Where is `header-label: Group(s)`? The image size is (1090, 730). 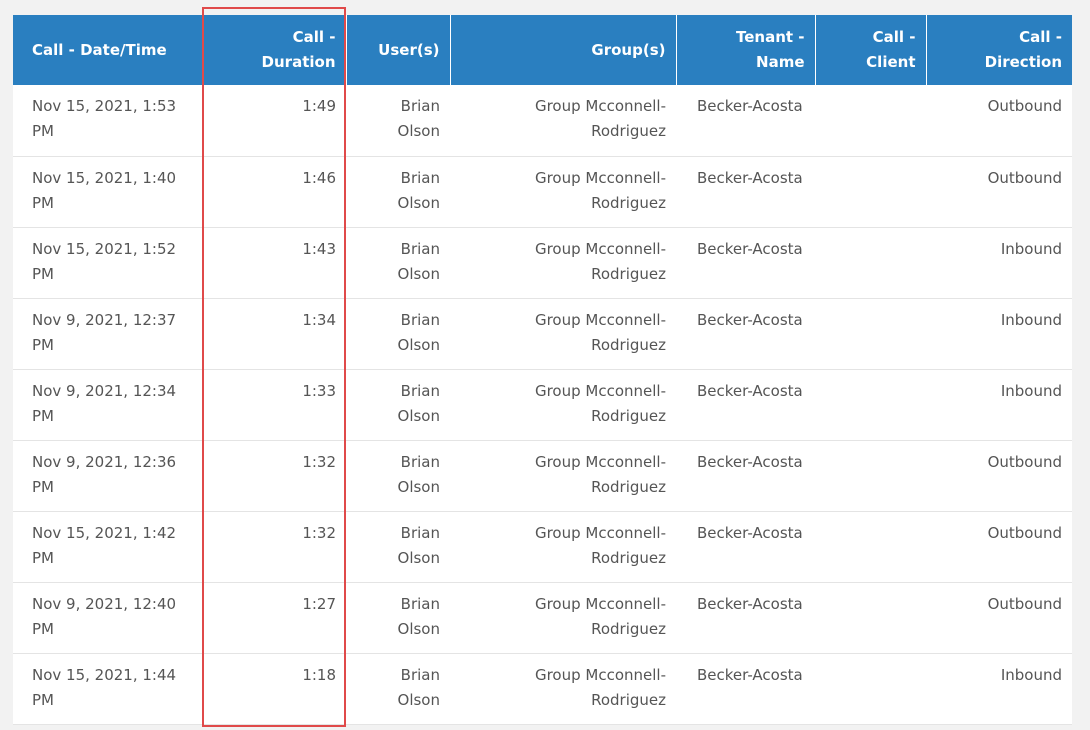
header-label: Group(s) is located at coordinates (628, 49).